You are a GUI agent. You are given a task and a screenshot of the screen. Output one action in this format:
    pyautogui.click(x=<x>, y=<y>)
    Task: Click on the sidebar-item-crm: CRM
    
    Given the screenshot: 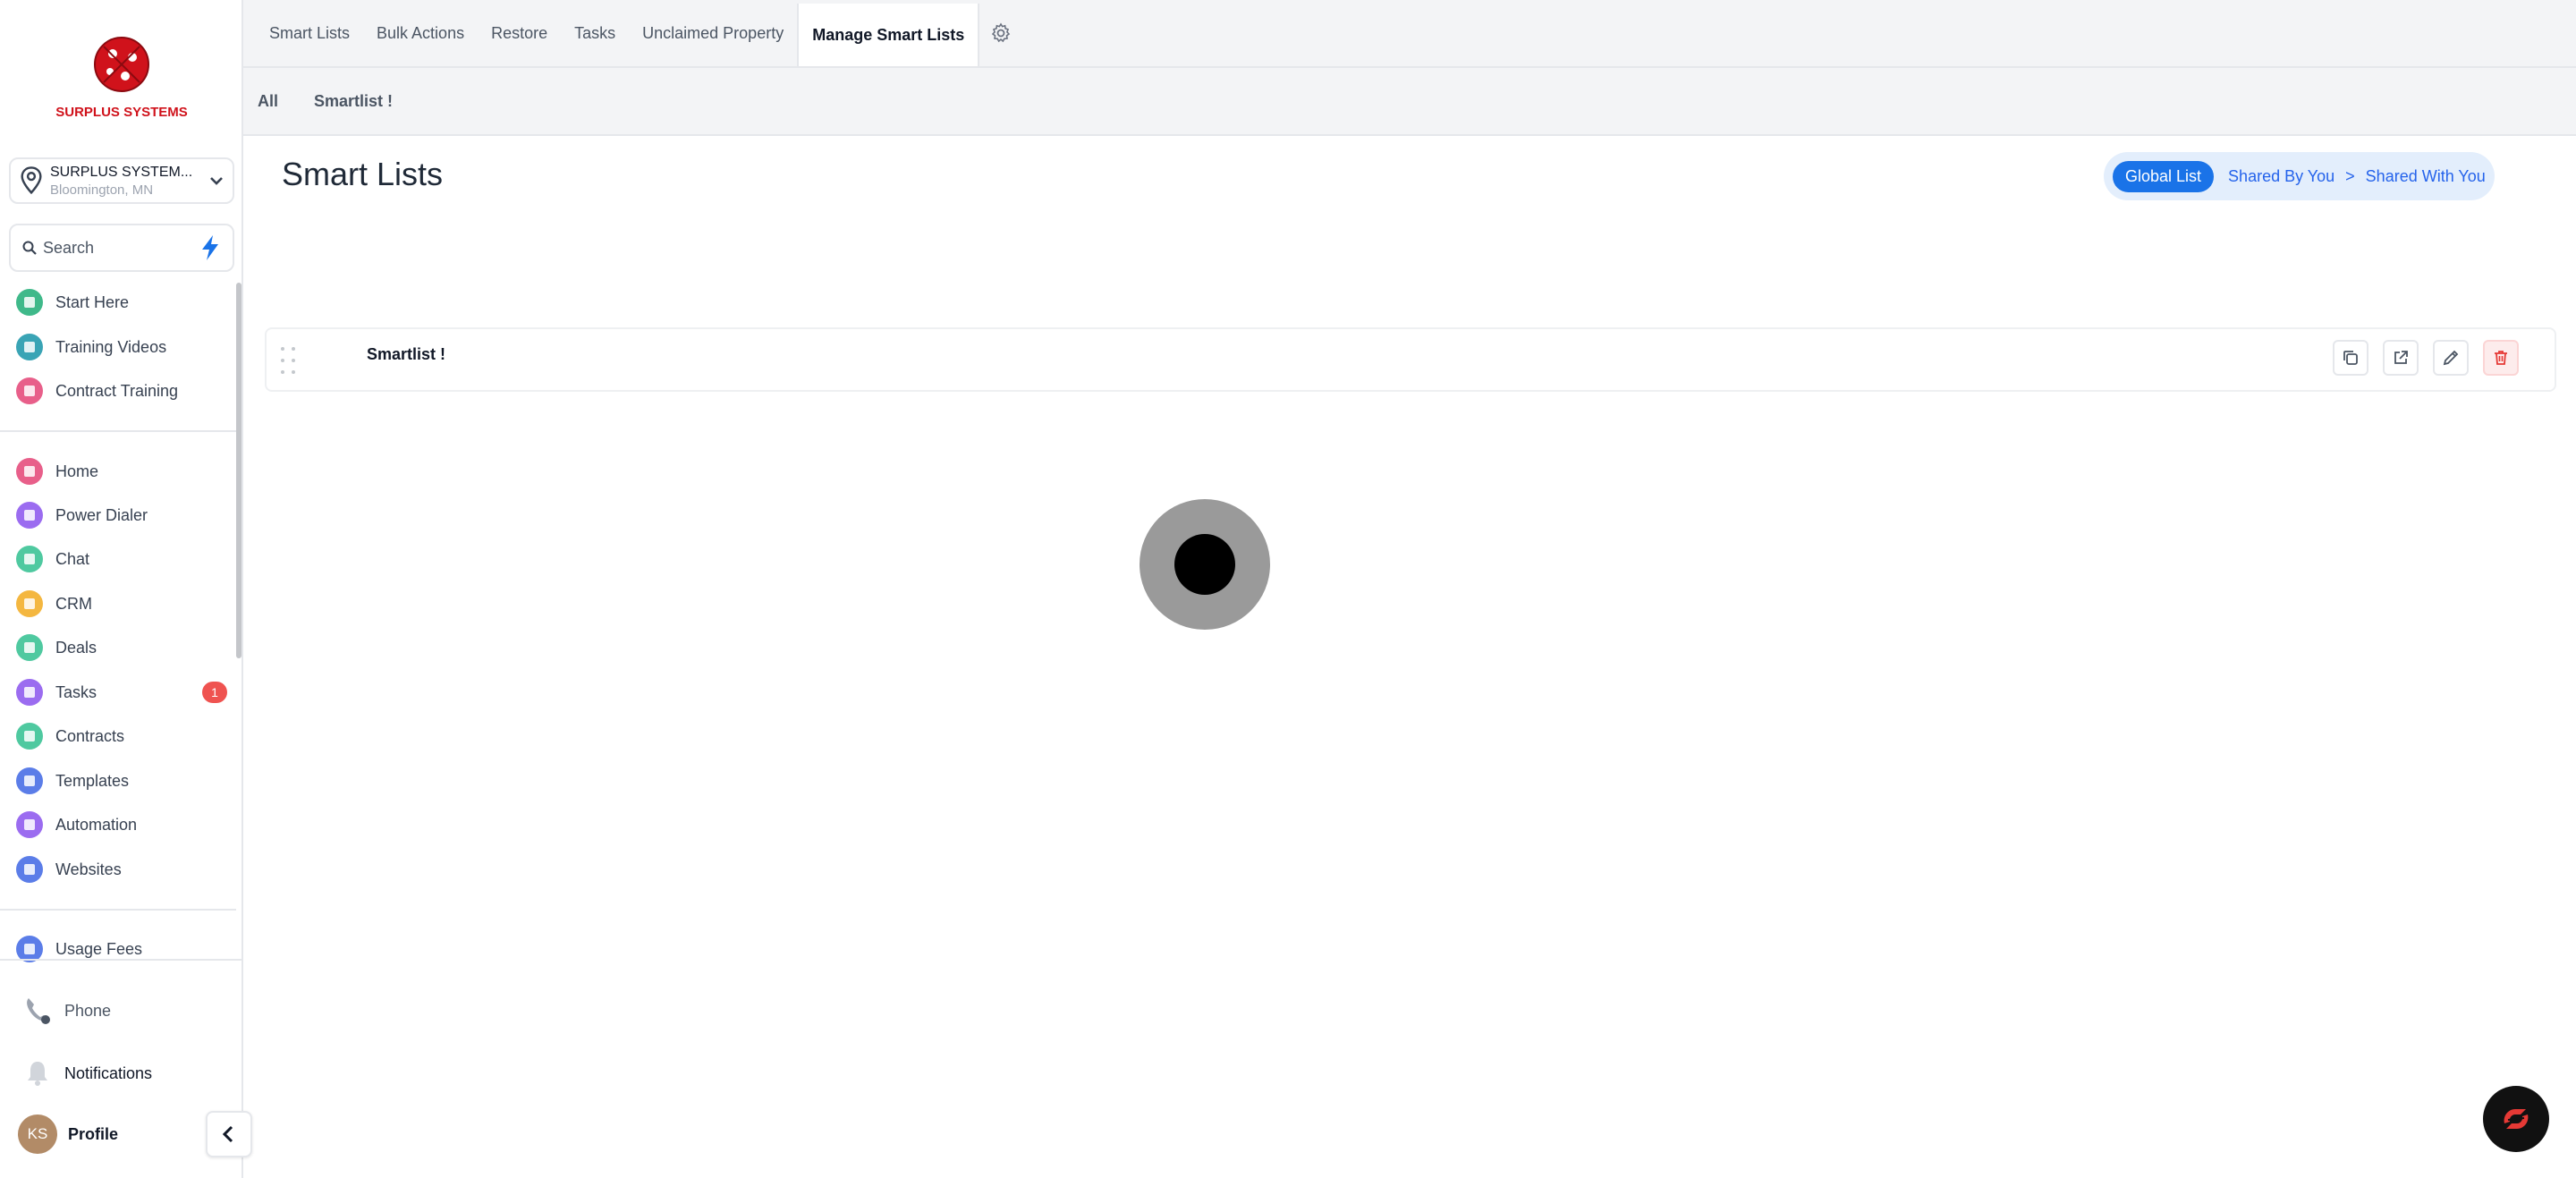 What is the action you would take?
    pyautogui.click(x=121, y=604)
    